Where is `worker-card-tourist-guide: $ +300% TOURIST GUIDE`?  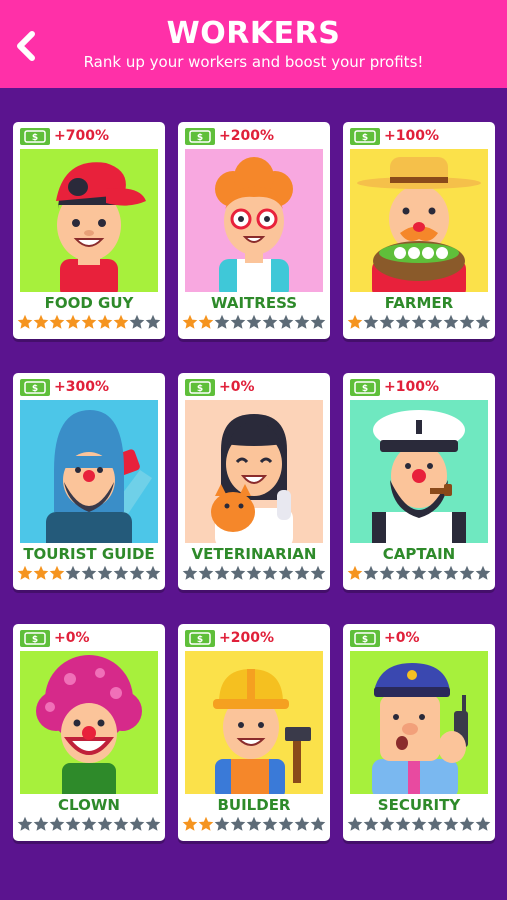
worker-card-tourist-guide: $ +300% TOURIST GUIDE is located at coordinates (89, 481).